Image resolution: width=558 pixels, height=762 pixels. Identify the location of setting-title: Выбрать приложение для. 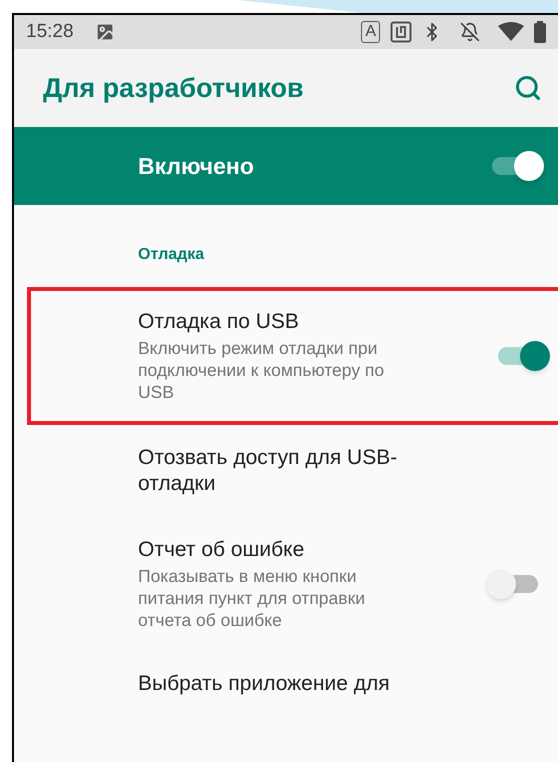
(264, 684).